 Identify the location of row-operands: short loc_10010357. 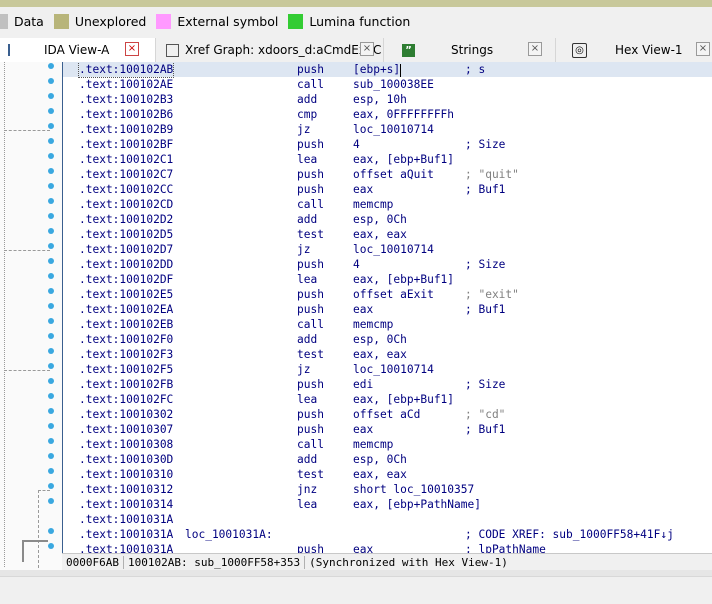
(414, 489).